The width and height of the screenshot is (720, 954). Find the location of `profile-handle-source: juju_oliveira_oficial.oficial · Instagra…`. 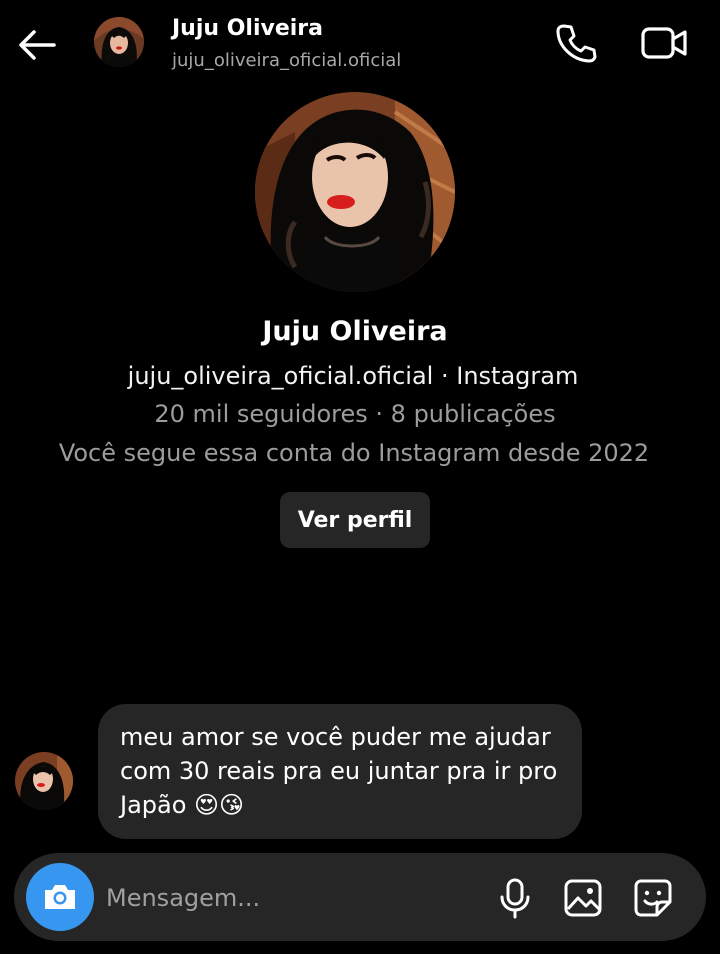

profile-handle-source: juju_oliveira_oficial.oficial · Instagra… is located at coordinates (353, 376).